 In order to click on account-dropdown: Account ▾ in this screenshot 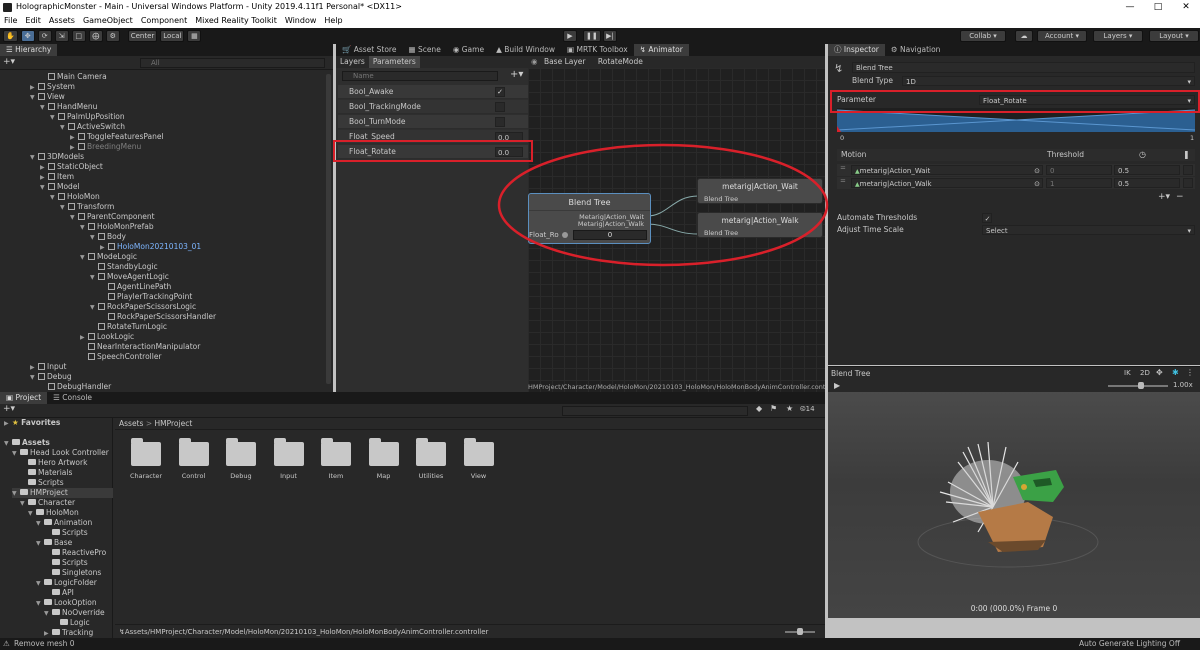, I will do `click(1062, 36)`.